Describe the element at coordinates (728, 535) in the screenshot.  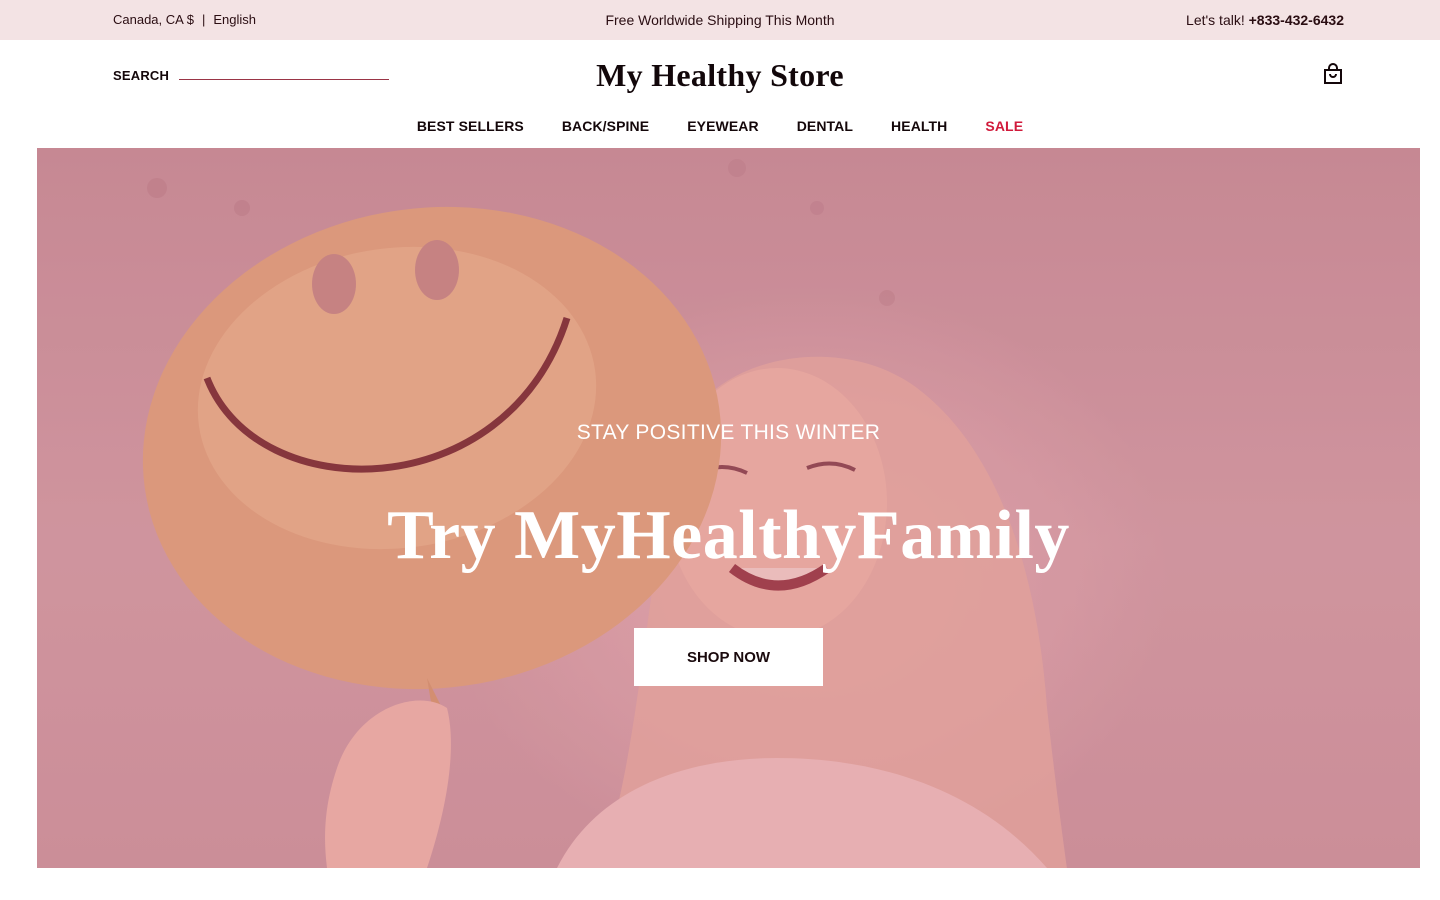
I see `hero-headline: Try MyHealthyFamily` at that location.